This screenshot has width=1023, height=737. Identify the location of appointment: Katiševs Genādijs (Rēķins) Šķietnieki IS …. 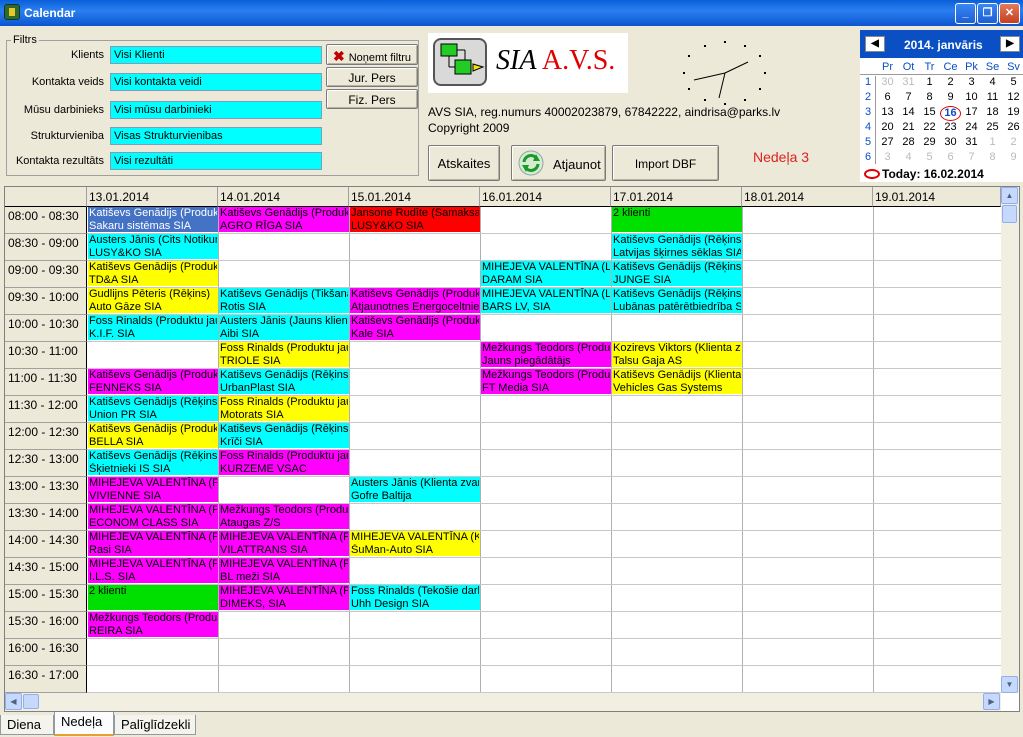
(153, 463).